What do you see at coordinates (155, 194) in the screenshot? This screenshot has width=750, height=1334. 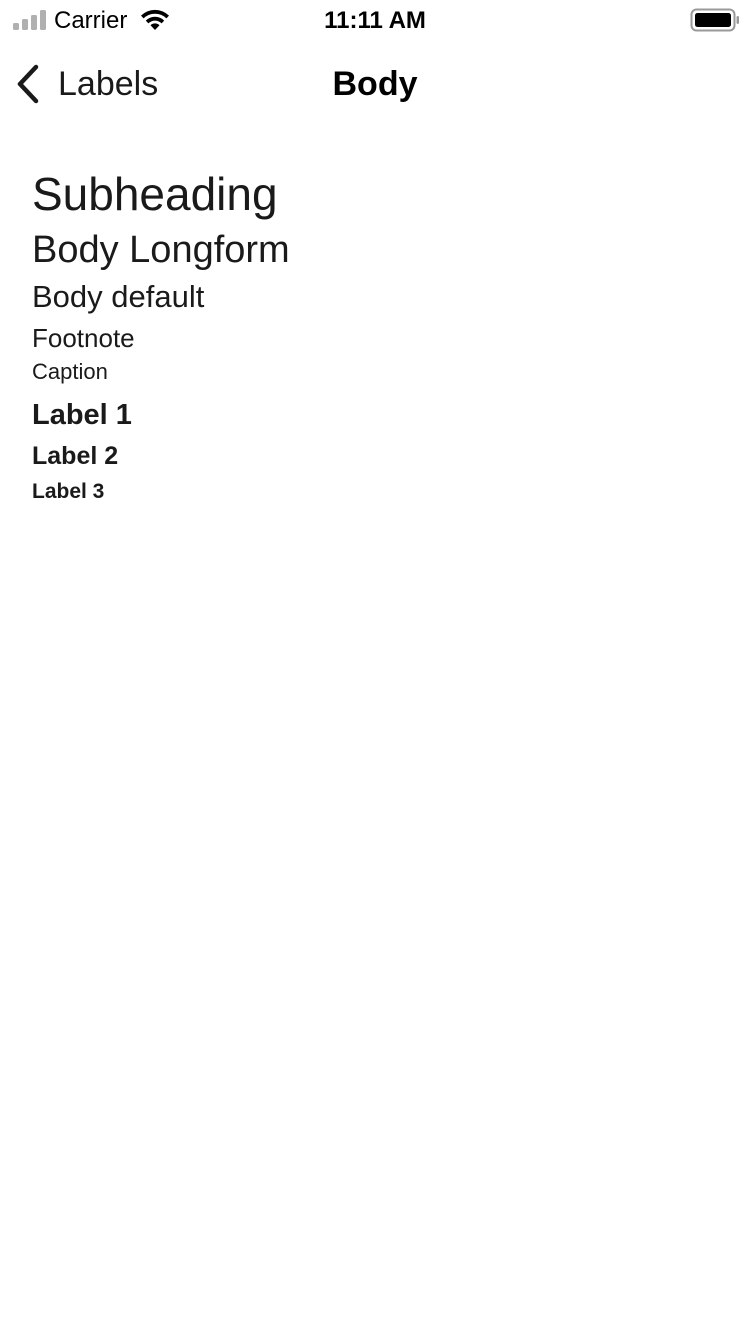 I see `subheading-sample: Subheading` at bounding box center [155, 194].